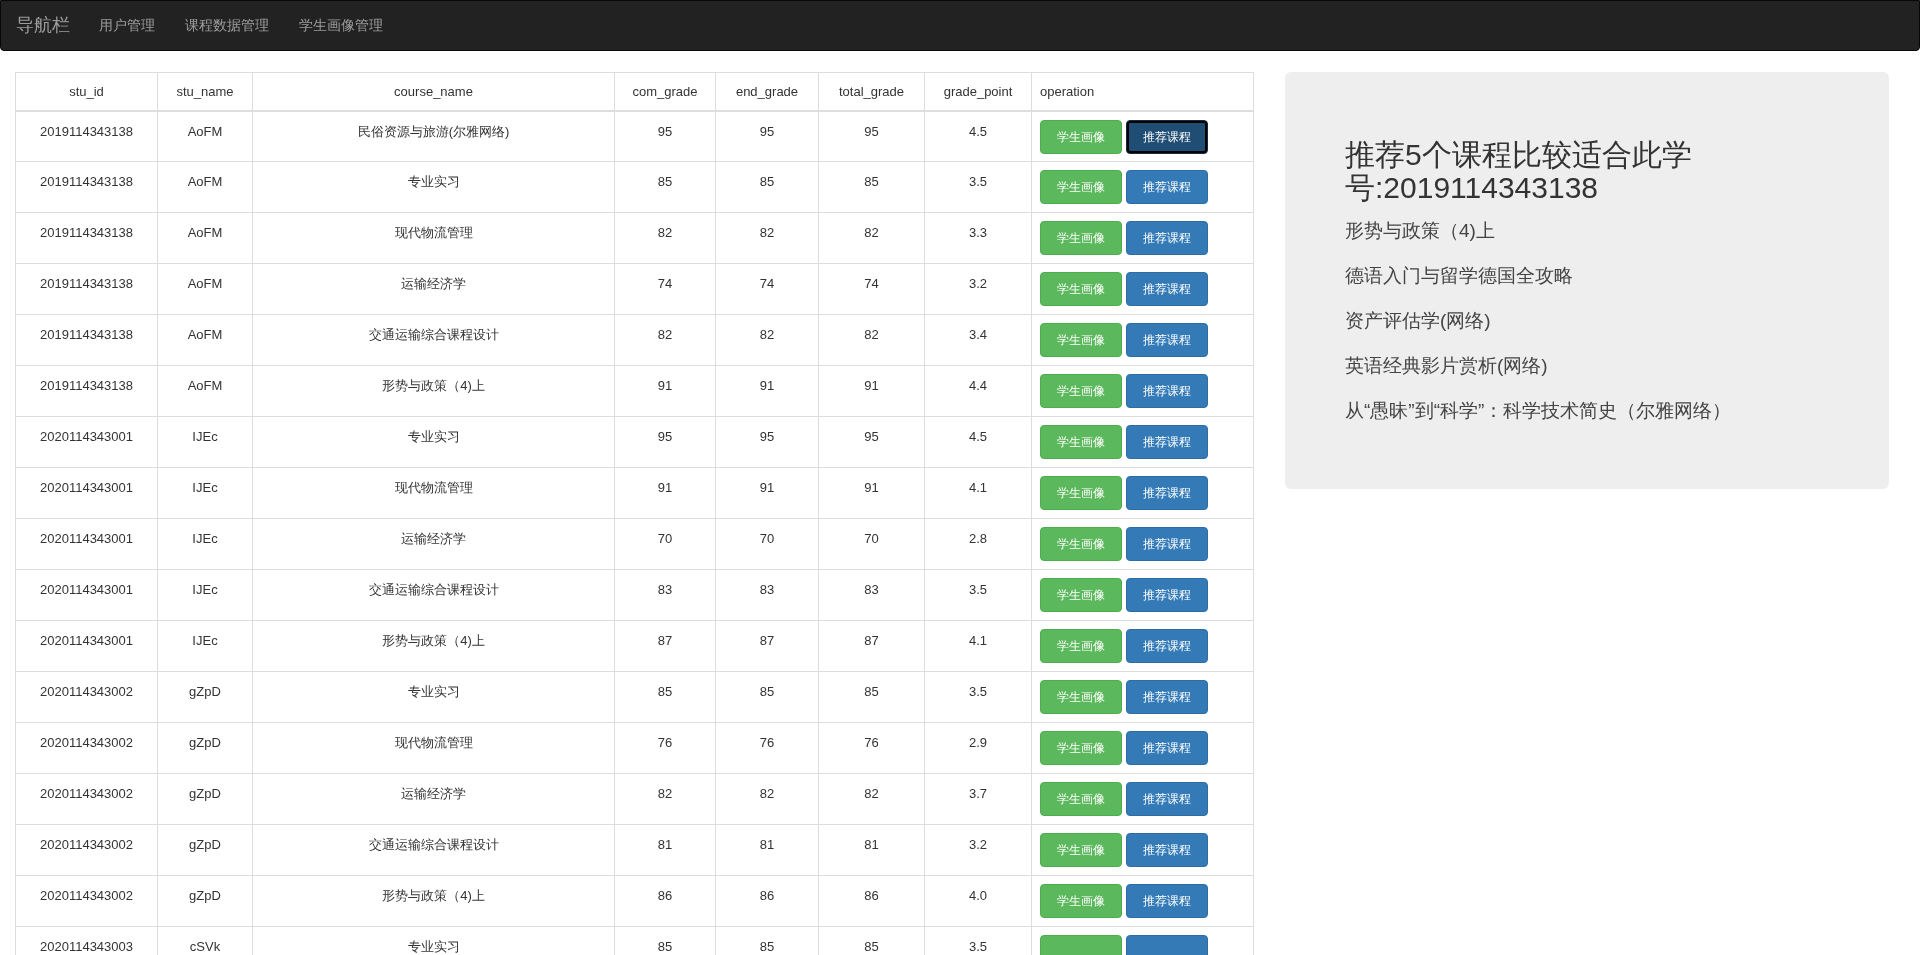 The width and height of the screenshot is (1920, 955). What do you see at coordinates (871, 91) in the screenshot?
I see `column-header: total_grade` at bounding box center [871, 91].